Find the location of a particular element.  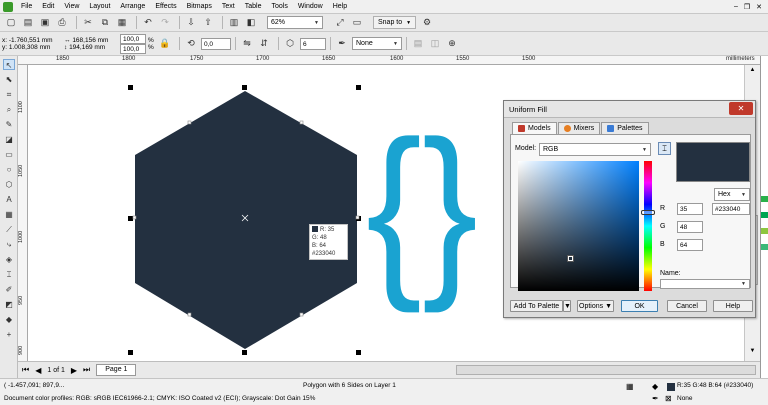

undo-icon: ↶ is located at coordinates (148, 23).